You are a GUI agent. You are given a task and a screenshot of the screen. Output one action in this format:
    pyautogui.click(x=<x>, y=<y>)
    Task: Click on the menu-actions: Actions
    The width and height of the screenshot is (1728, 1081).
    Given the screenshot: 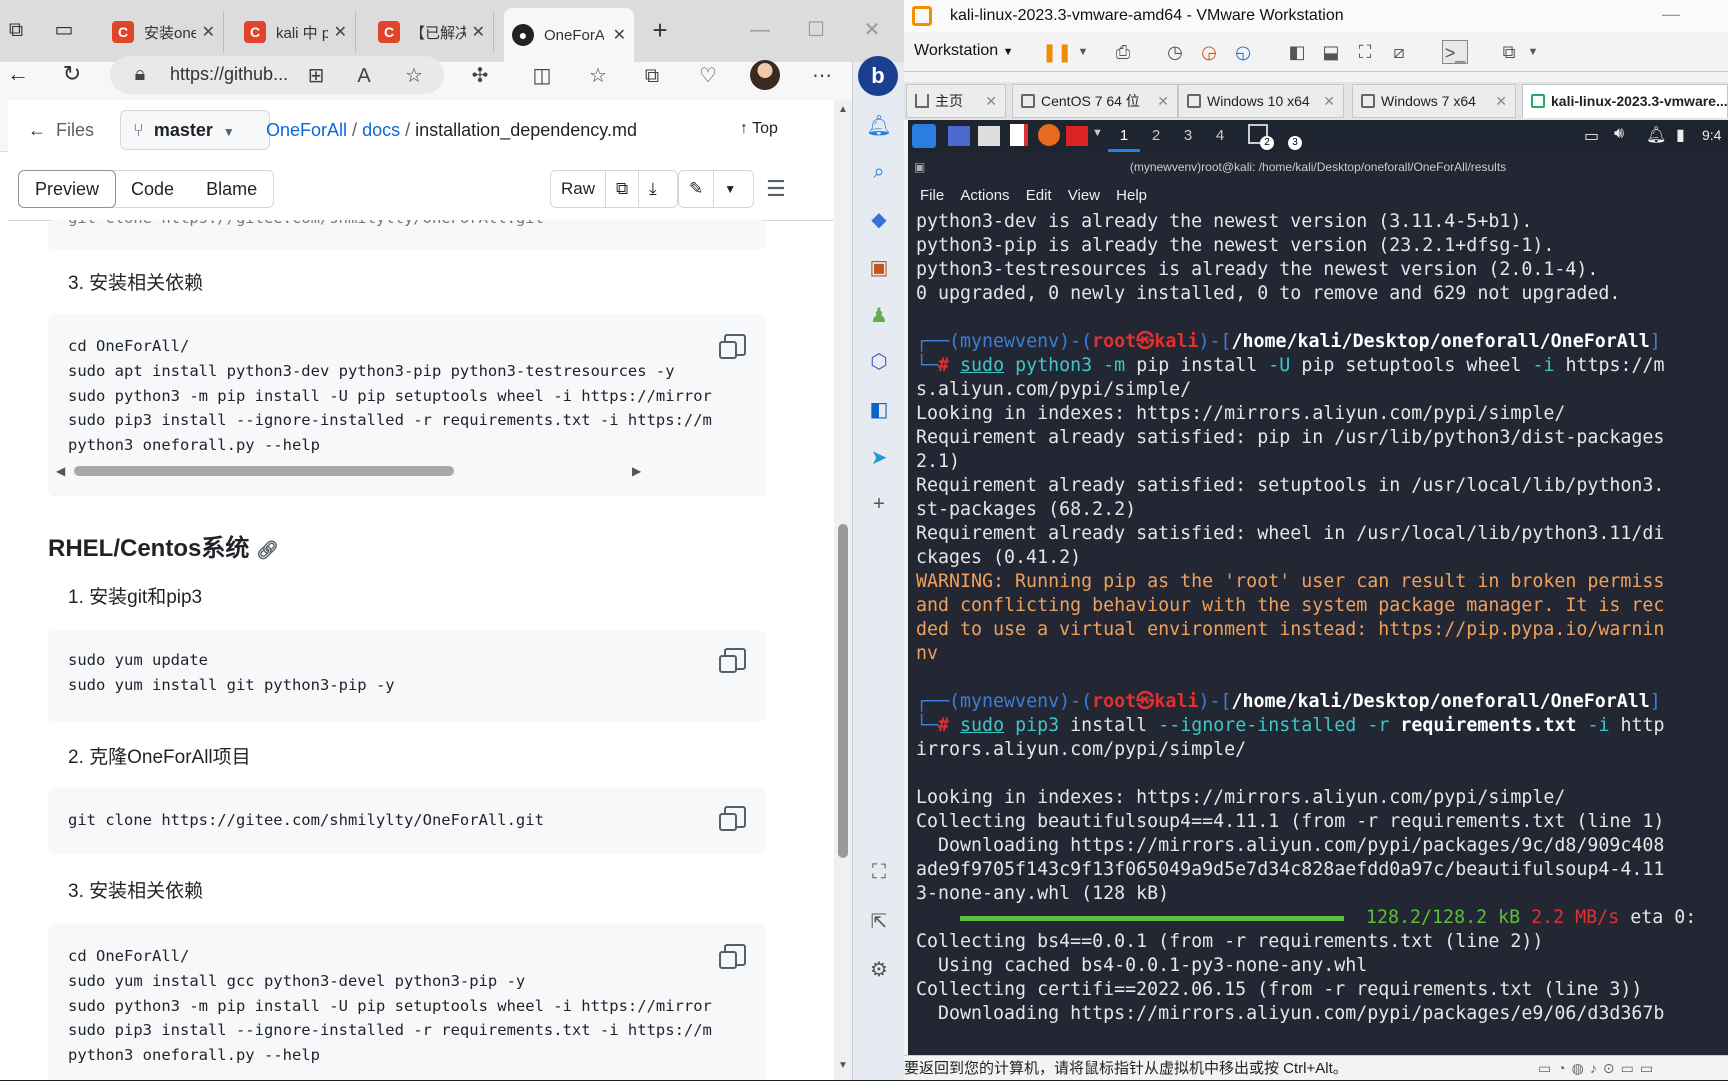 What is the action you would take?
    pyautogui.click(x=984, y=195)
    